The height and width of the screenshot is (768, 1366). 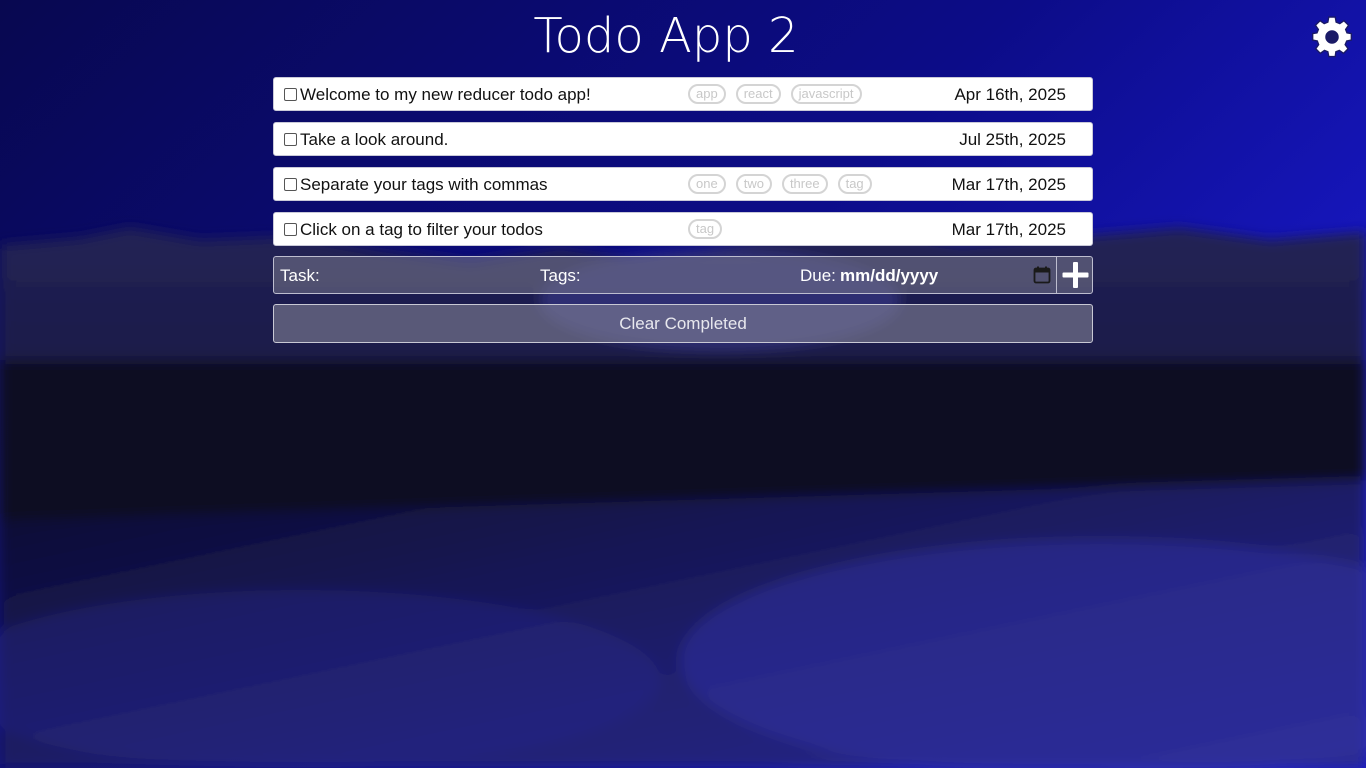 I want to click on todo-tags: one two three tag, so click(x=780, y=184).